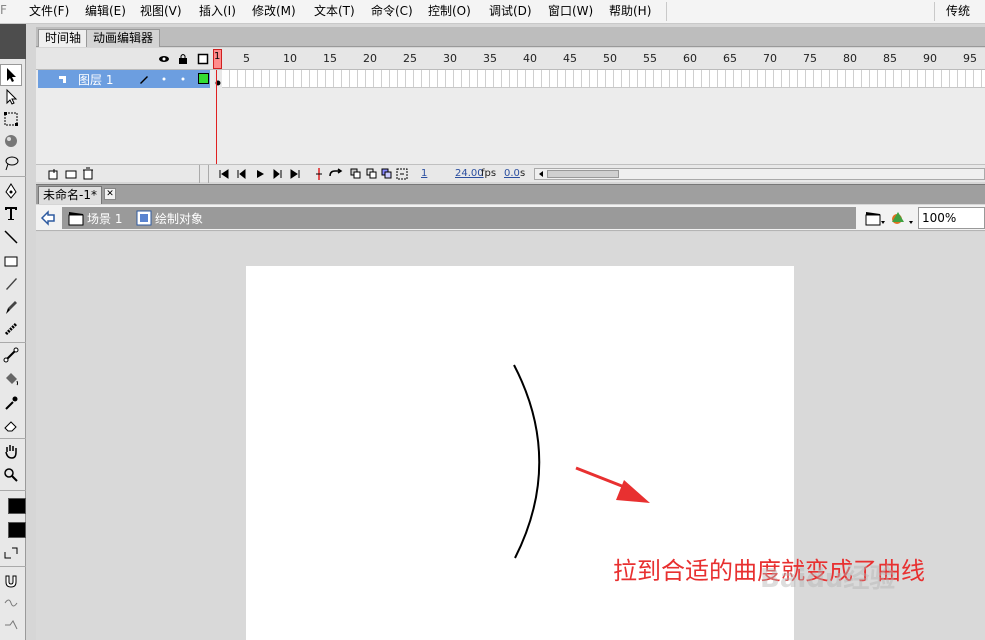  I want to click on modify-onion-markers-icon, so click(402, 174).